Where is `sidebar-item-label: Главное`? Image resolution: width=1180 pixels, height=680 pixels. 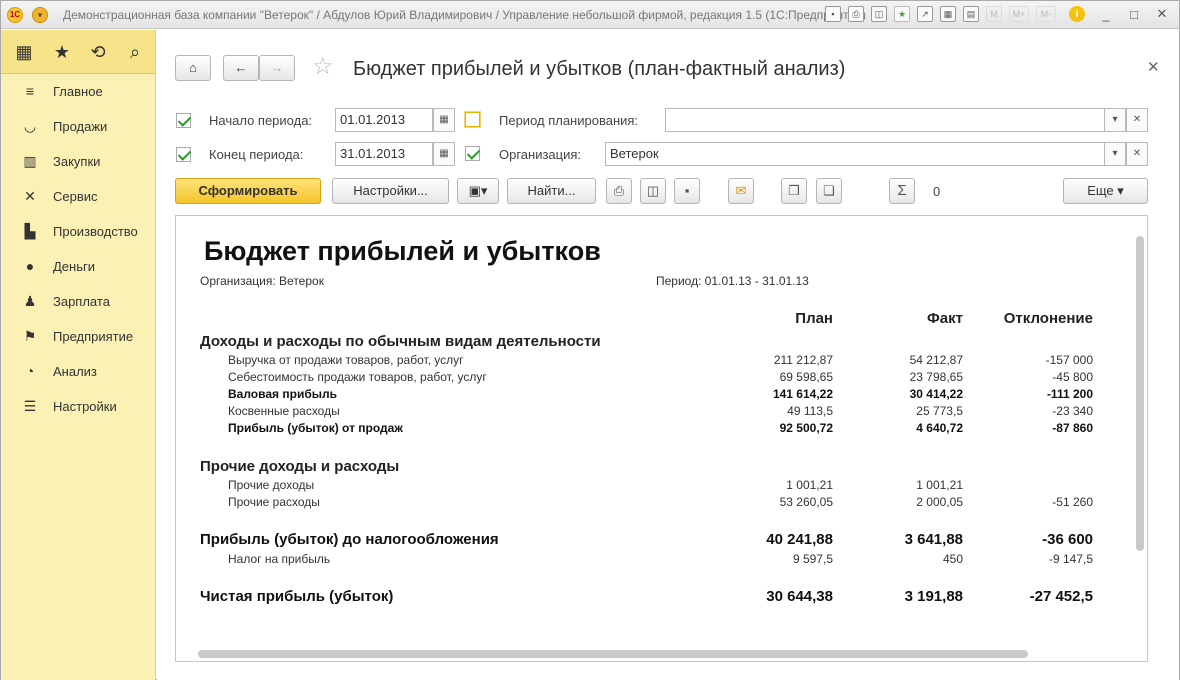 sidebar-item-label: Главное is located at coordinates (78, 91).